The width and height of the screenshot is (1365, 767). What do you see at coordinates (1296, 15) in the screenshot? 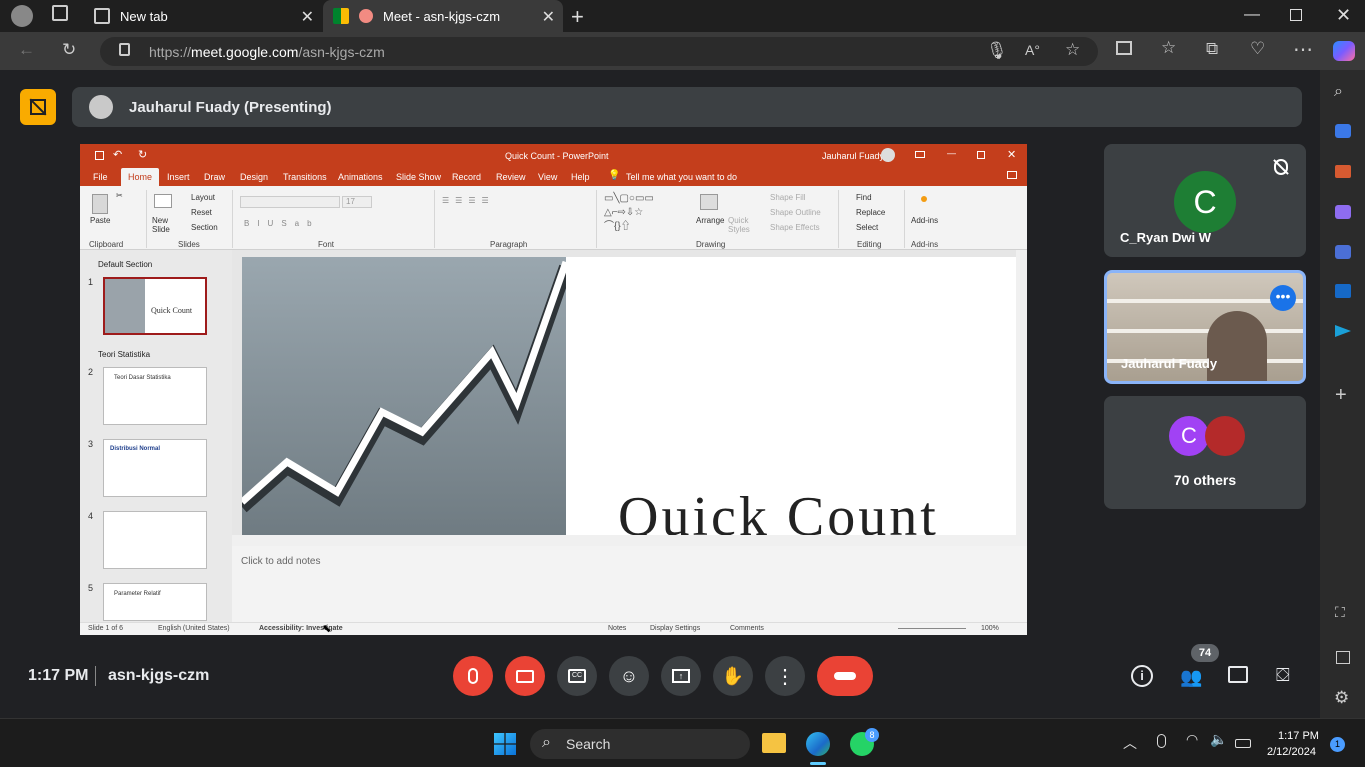
I see `restore-icon` at bounding box center [1296, 15].